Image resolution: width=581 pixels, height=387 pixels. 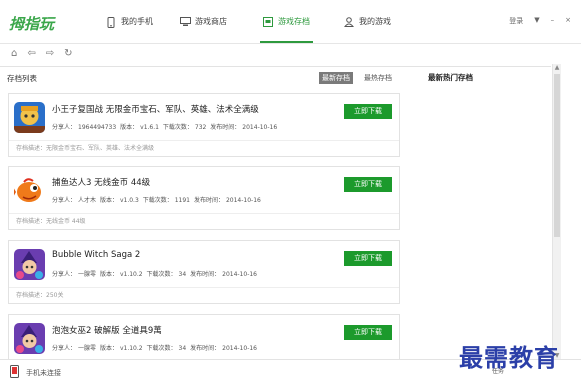 What do you see at coordinates (450, 77) in the screenshot?
I see `hot-saves-title: 最新热门存档` at bounding box center [450, 77].